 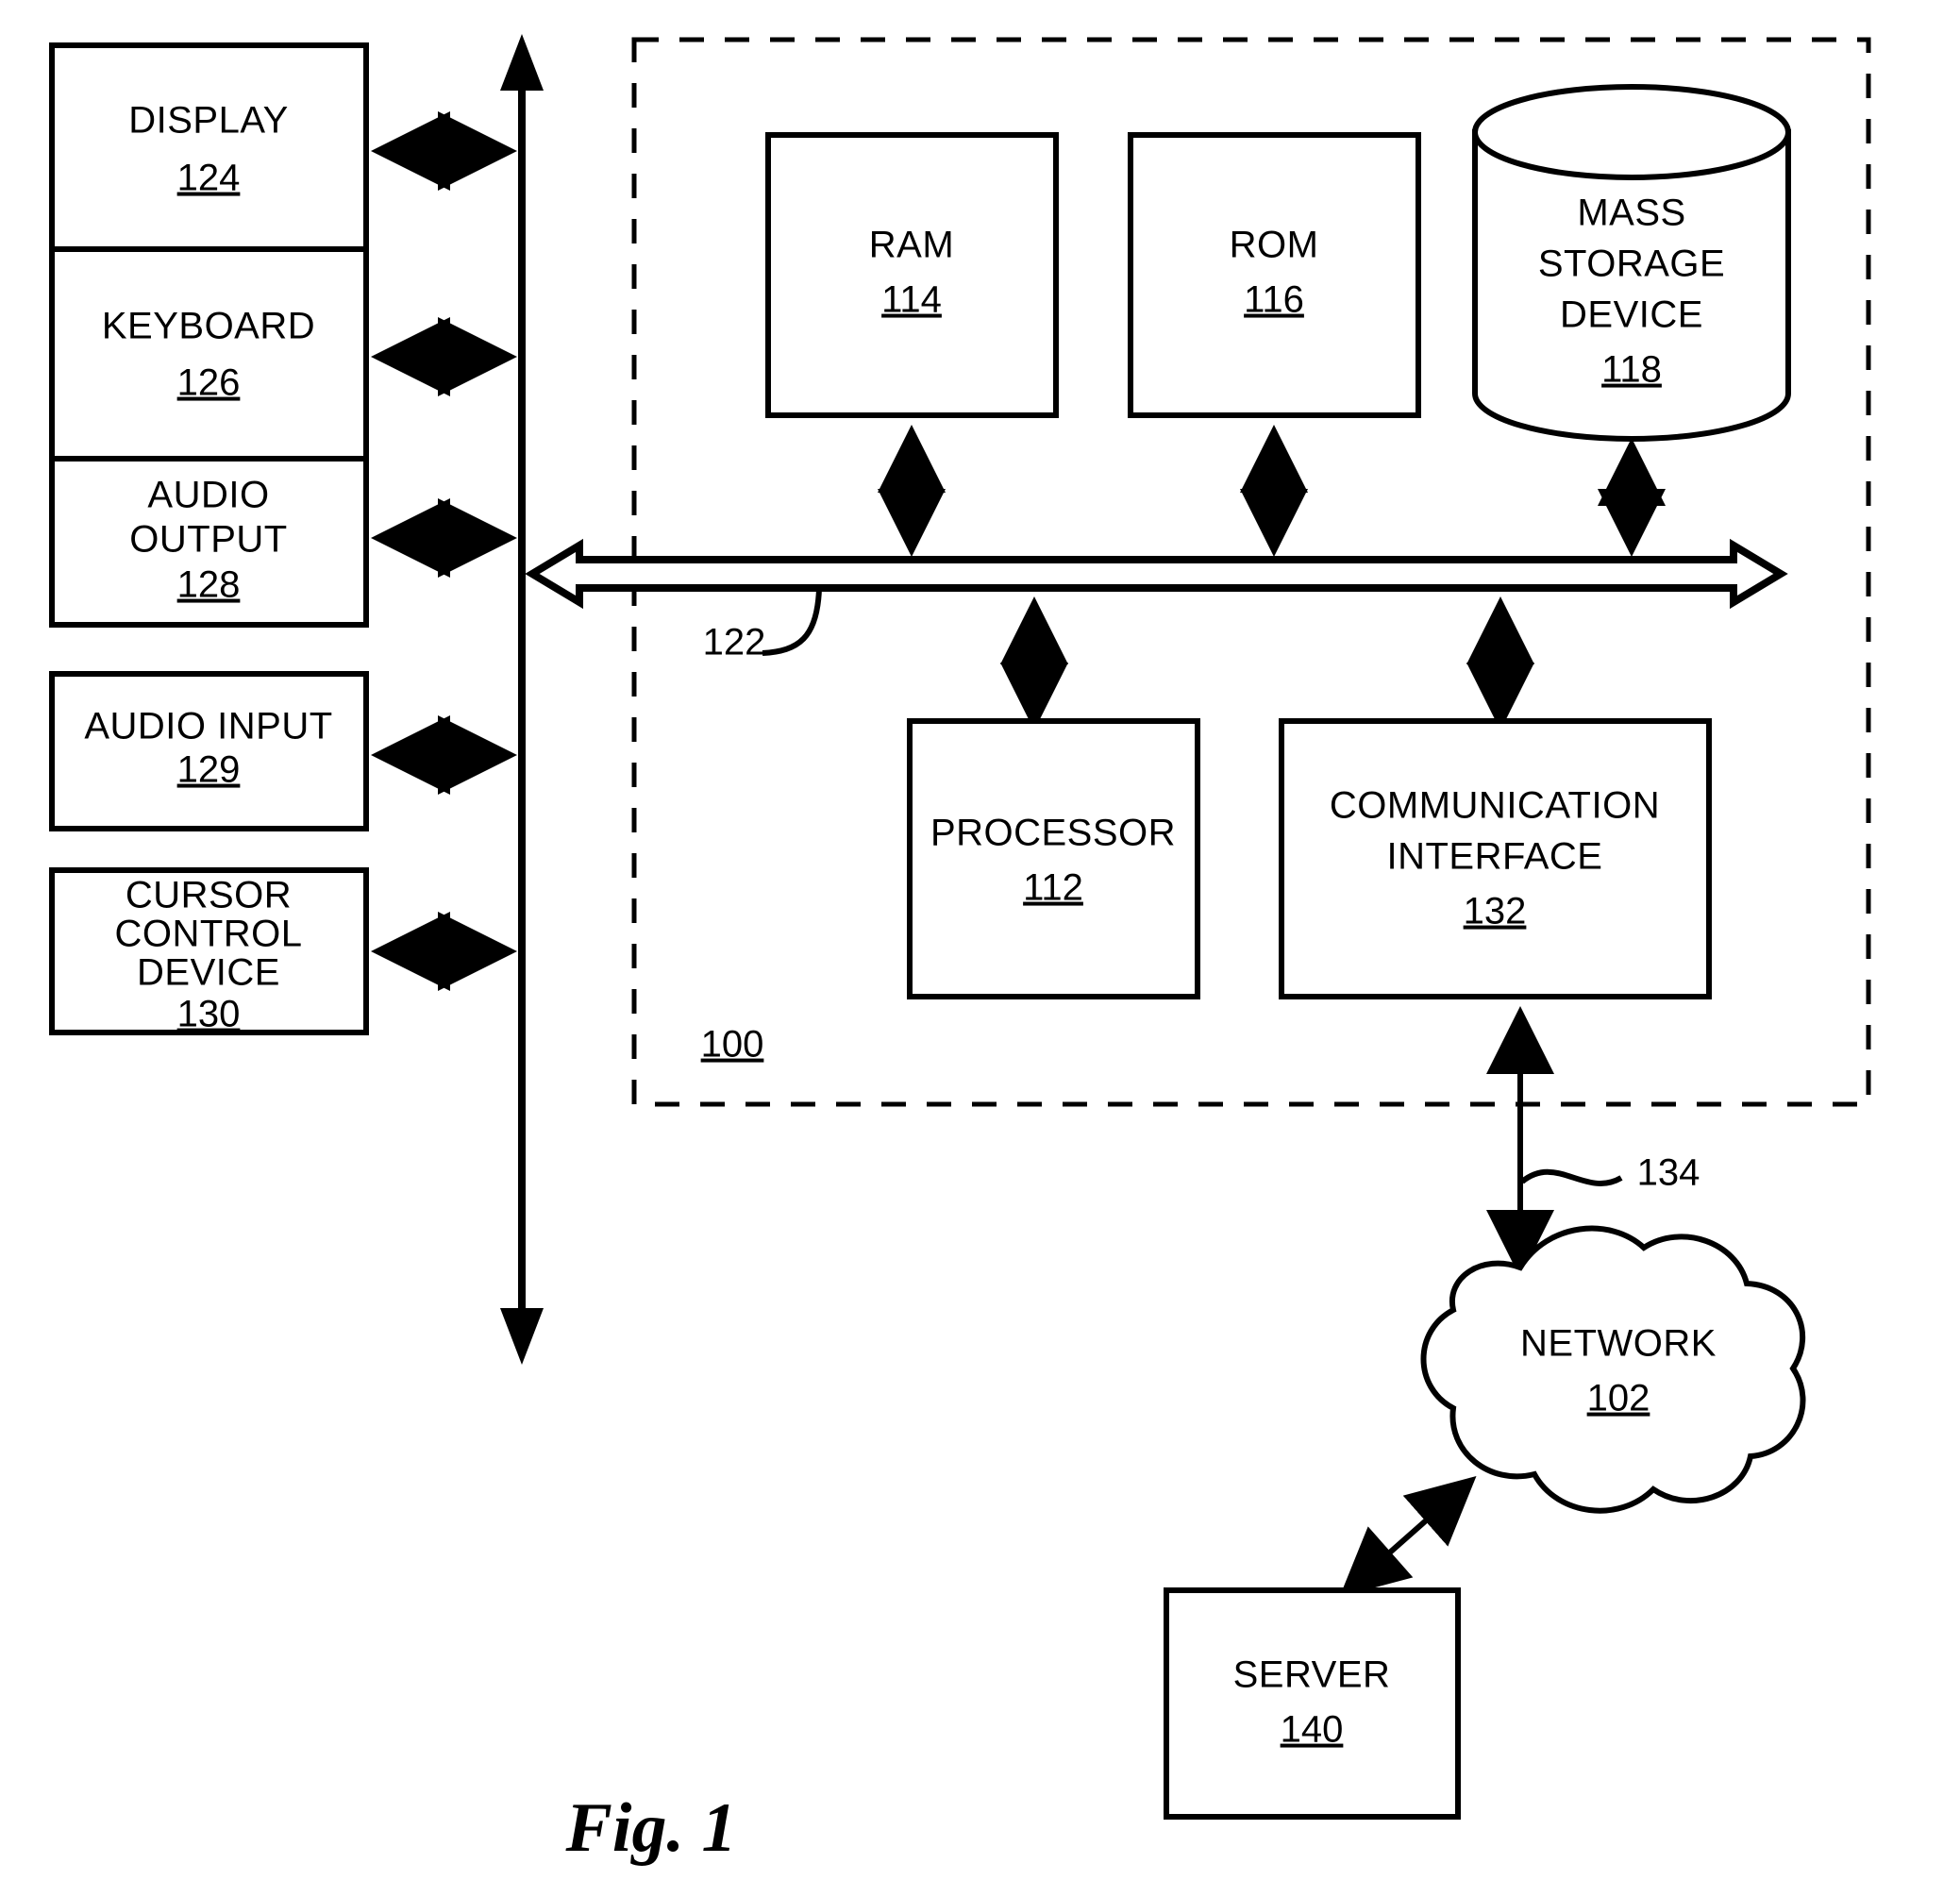 What do you see at coordinates (912, 300) in the screenshot?
I see `ram-ref-number: 114` at bounding box center [912, 300].